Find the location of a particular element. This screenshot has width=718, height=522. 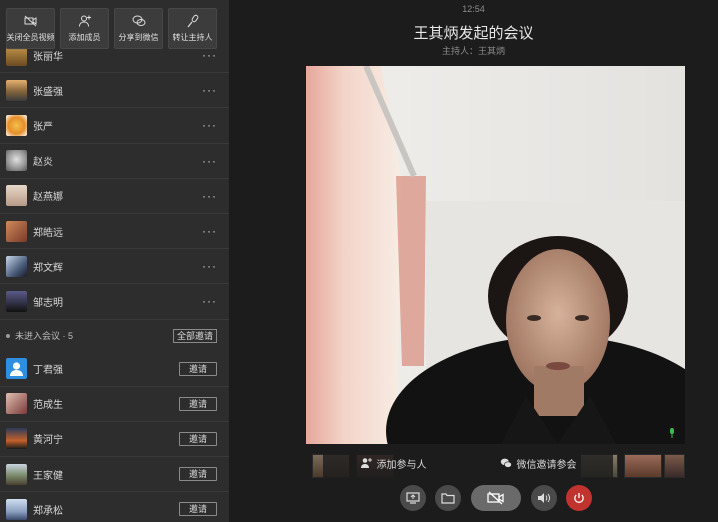

member-name: 张严 is located at coordinates (43, 127).